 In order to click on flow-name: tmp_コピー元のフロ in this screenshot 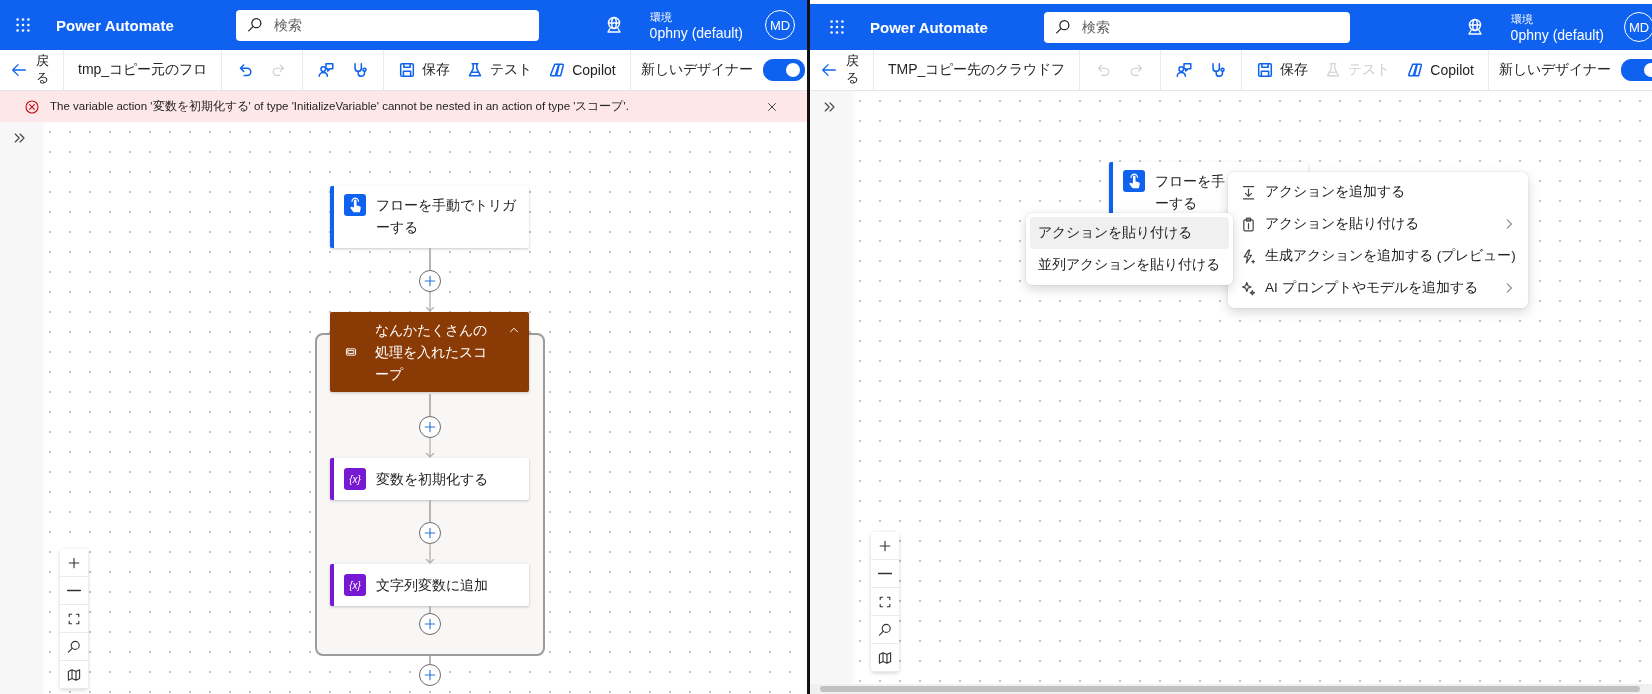, I will do `click(143, 70)`.